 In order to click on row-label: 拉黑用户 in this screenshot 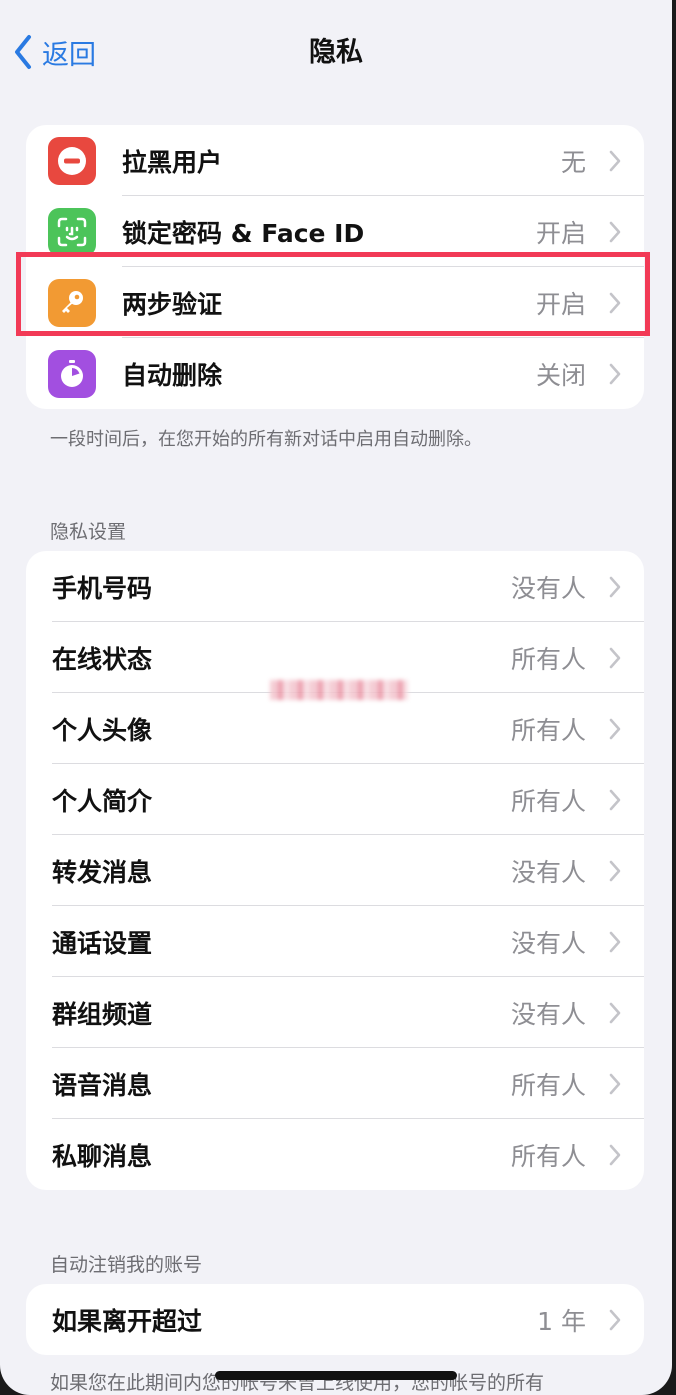, I will do `click(172, 162)`.